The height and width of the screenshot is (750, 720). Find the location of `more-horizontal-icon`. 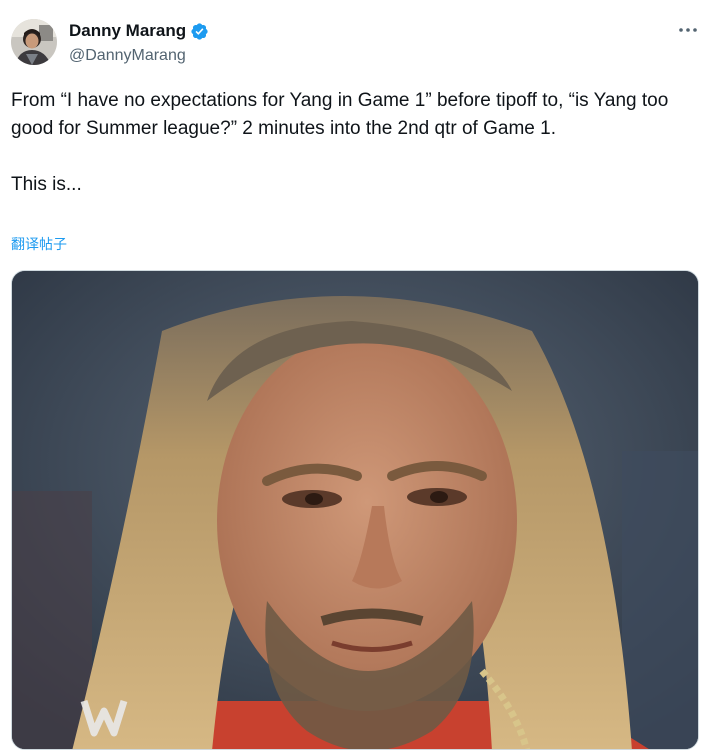

more-horizontal-icon is located at coordinates (688, 30).